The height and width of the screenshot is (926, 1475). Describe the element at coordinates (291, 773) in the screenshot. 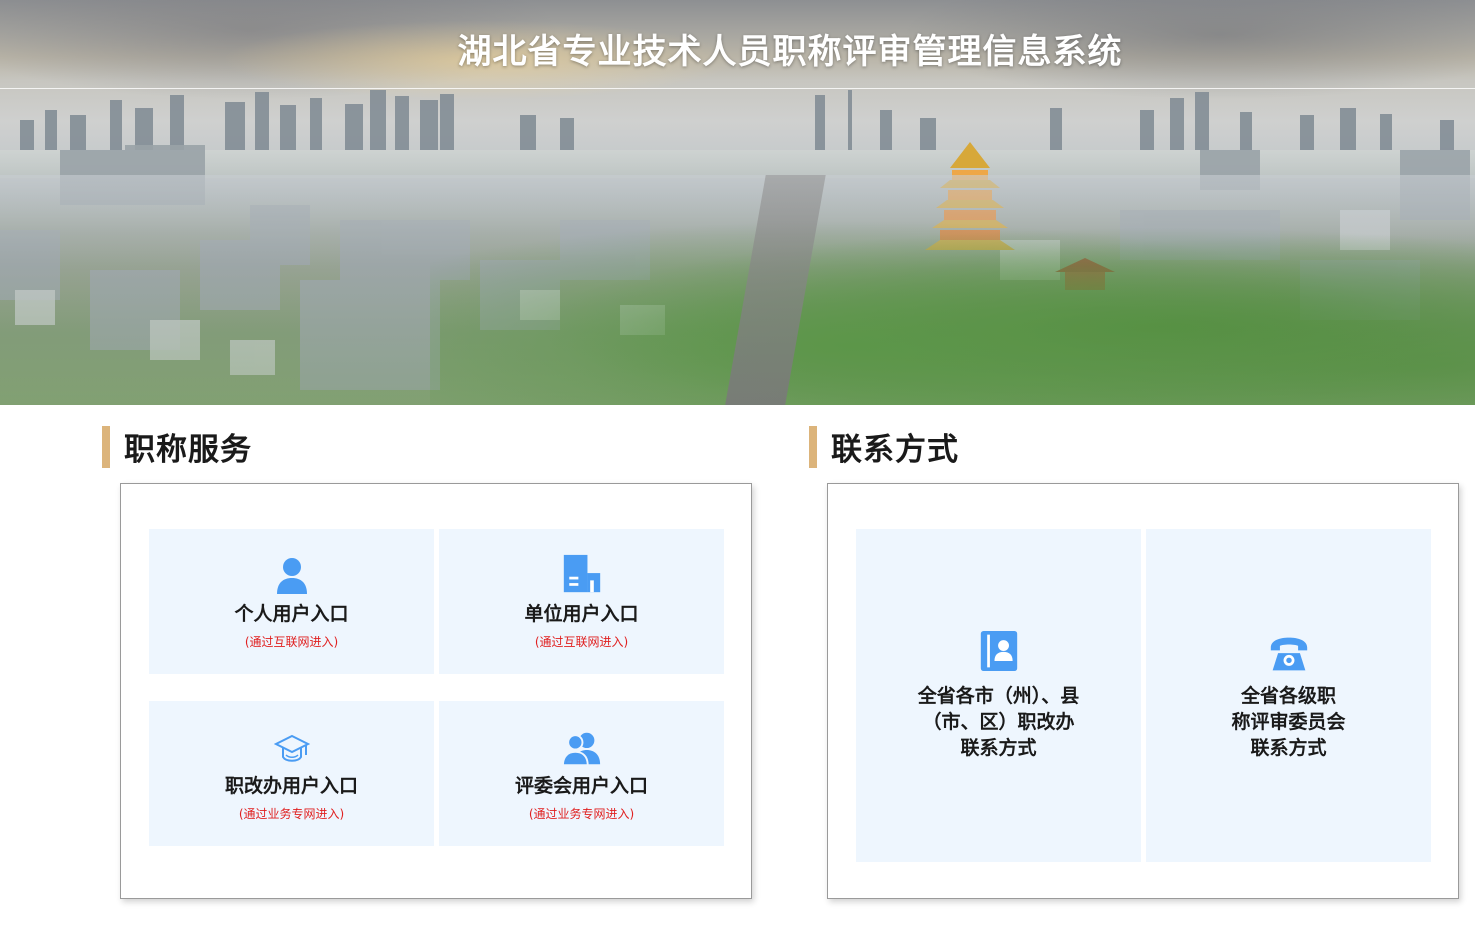

I see `title-office-user-entry-button: 职改办用户入口 (通过业务专网进入)` at that location.